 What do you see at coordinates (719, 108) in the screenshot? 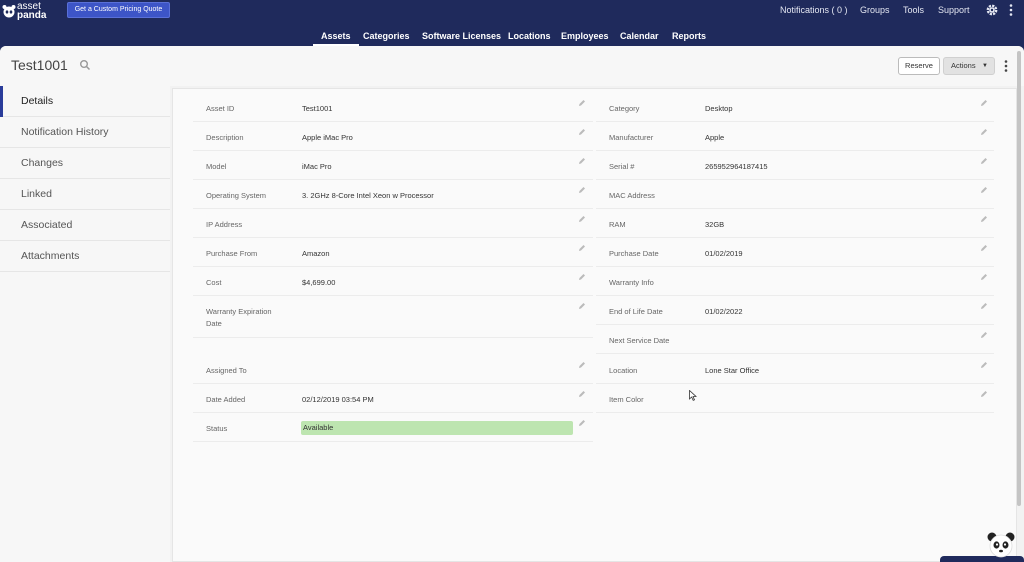
I see `field-value: Desktop` at bounding box center [719, 108].